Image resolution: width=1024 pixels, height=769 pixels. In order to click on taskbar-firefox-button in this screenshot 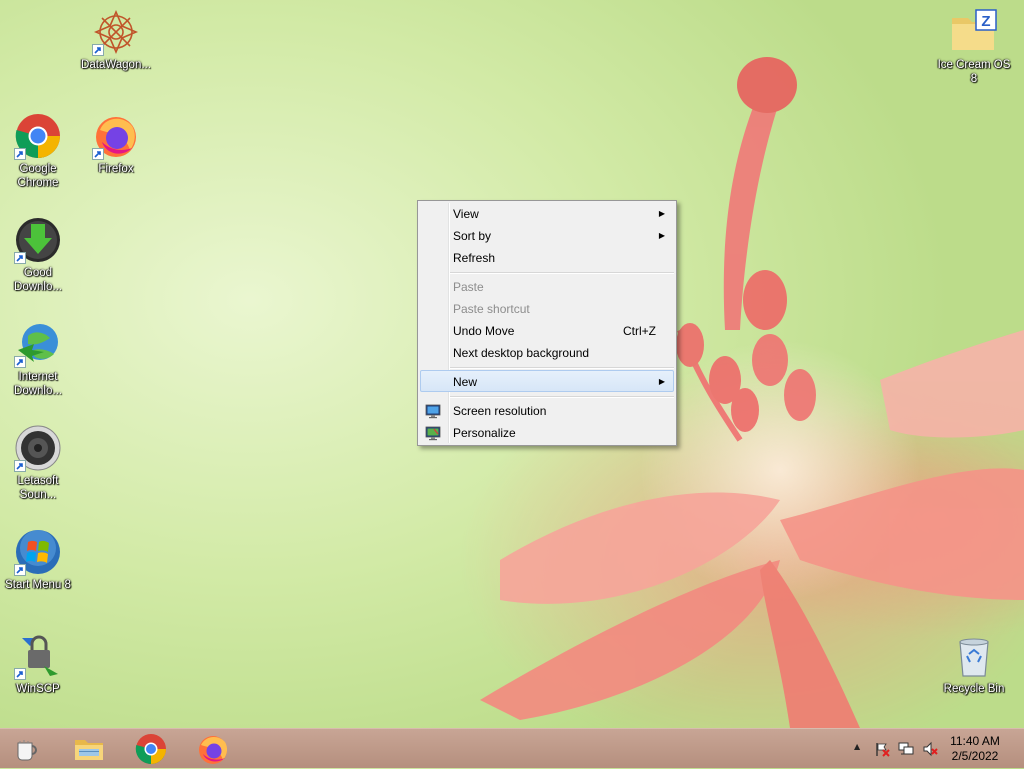, I will do `click(213, 749)`.